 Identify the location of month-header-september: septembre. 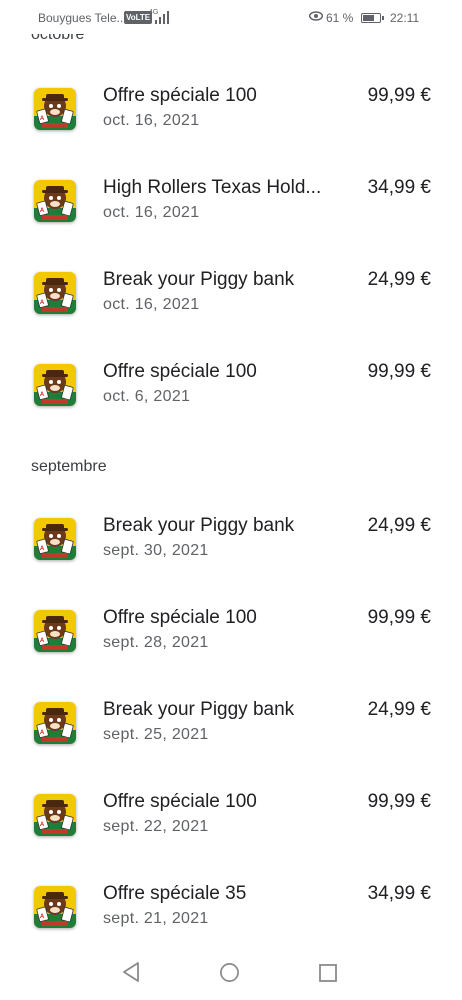
(69, 466).